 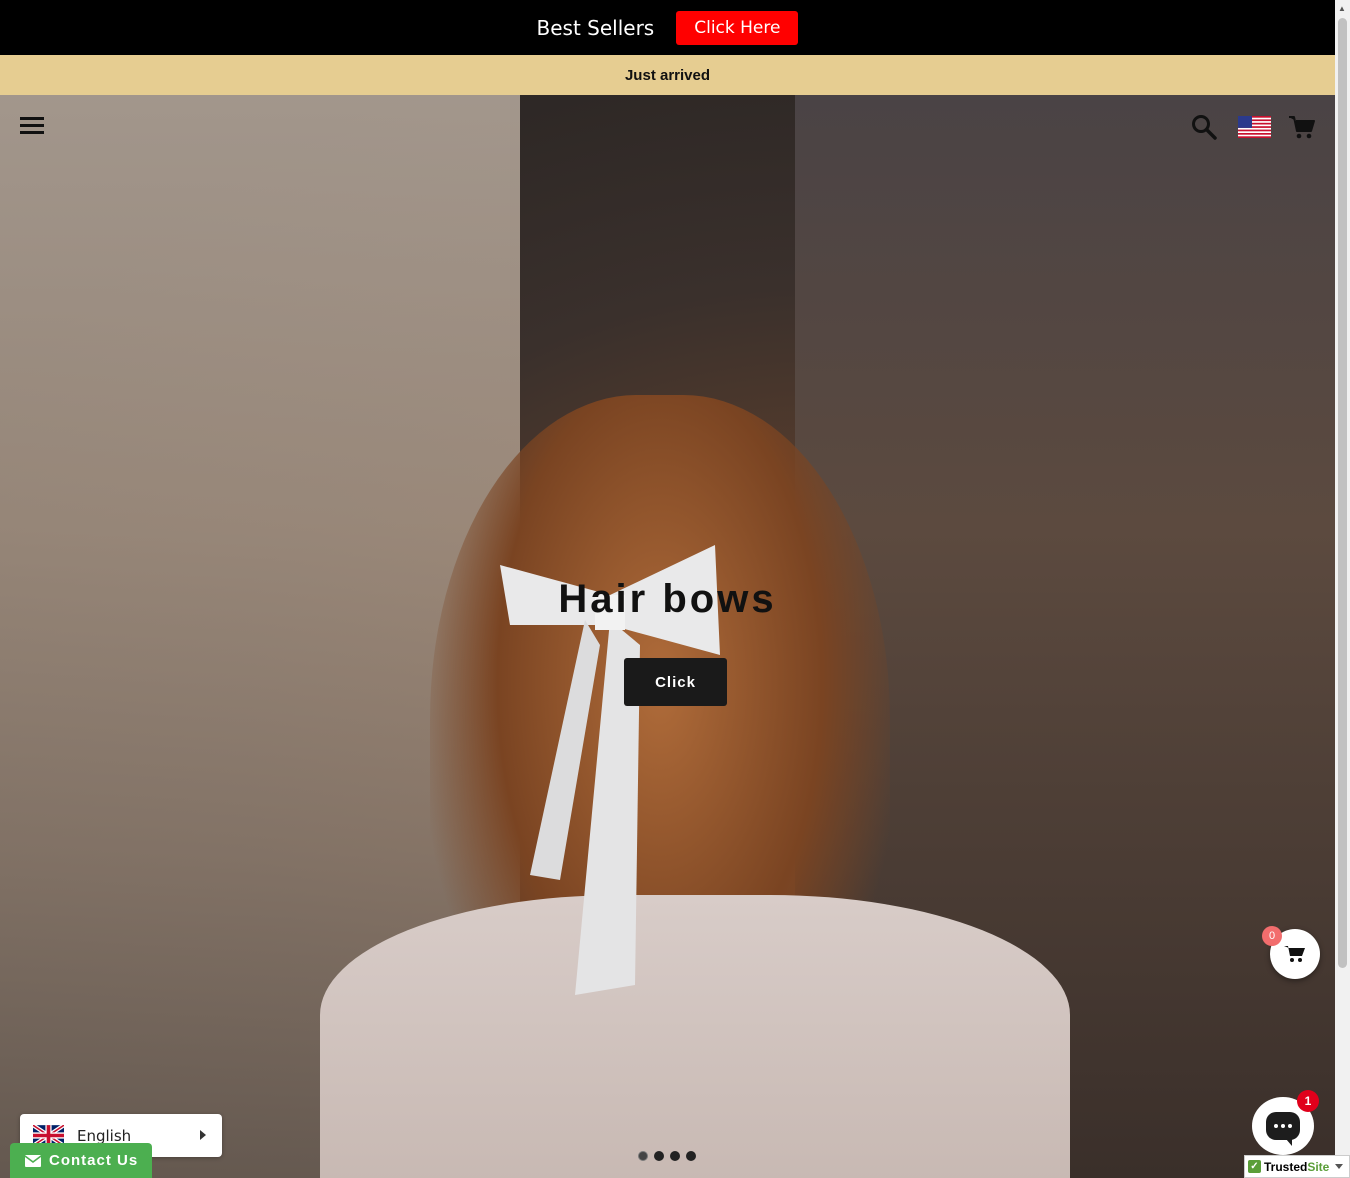 I want to click on chat-icon, so click(x=1283, y=1129).